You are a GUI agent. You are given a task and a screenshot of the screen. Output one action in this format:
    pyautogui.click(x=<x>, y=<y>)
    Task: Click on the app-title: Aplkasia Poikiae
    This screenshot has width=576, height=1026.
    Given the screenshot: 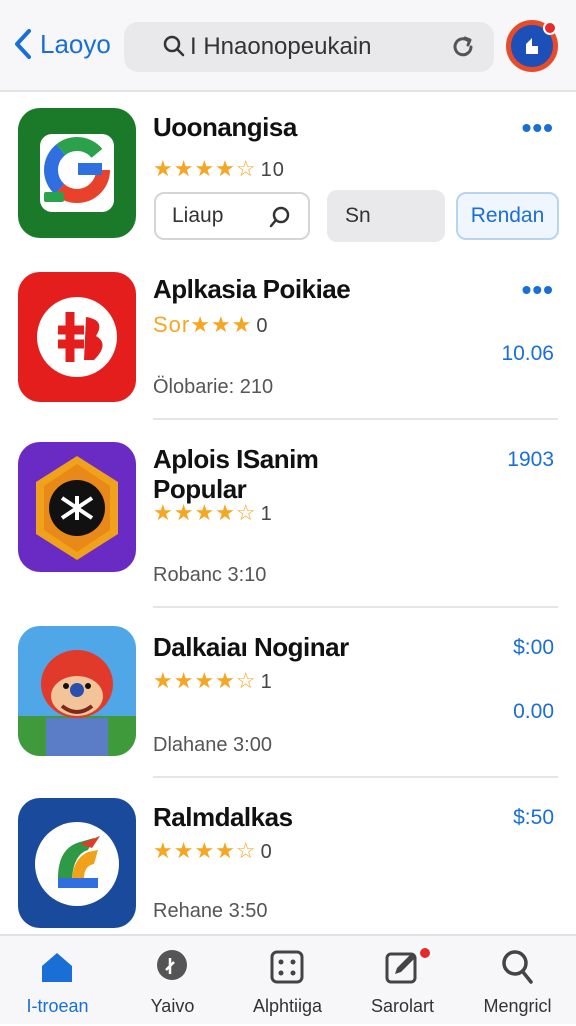 What is the action you would take?
    pyautogui.click(x=252, y=289)
    